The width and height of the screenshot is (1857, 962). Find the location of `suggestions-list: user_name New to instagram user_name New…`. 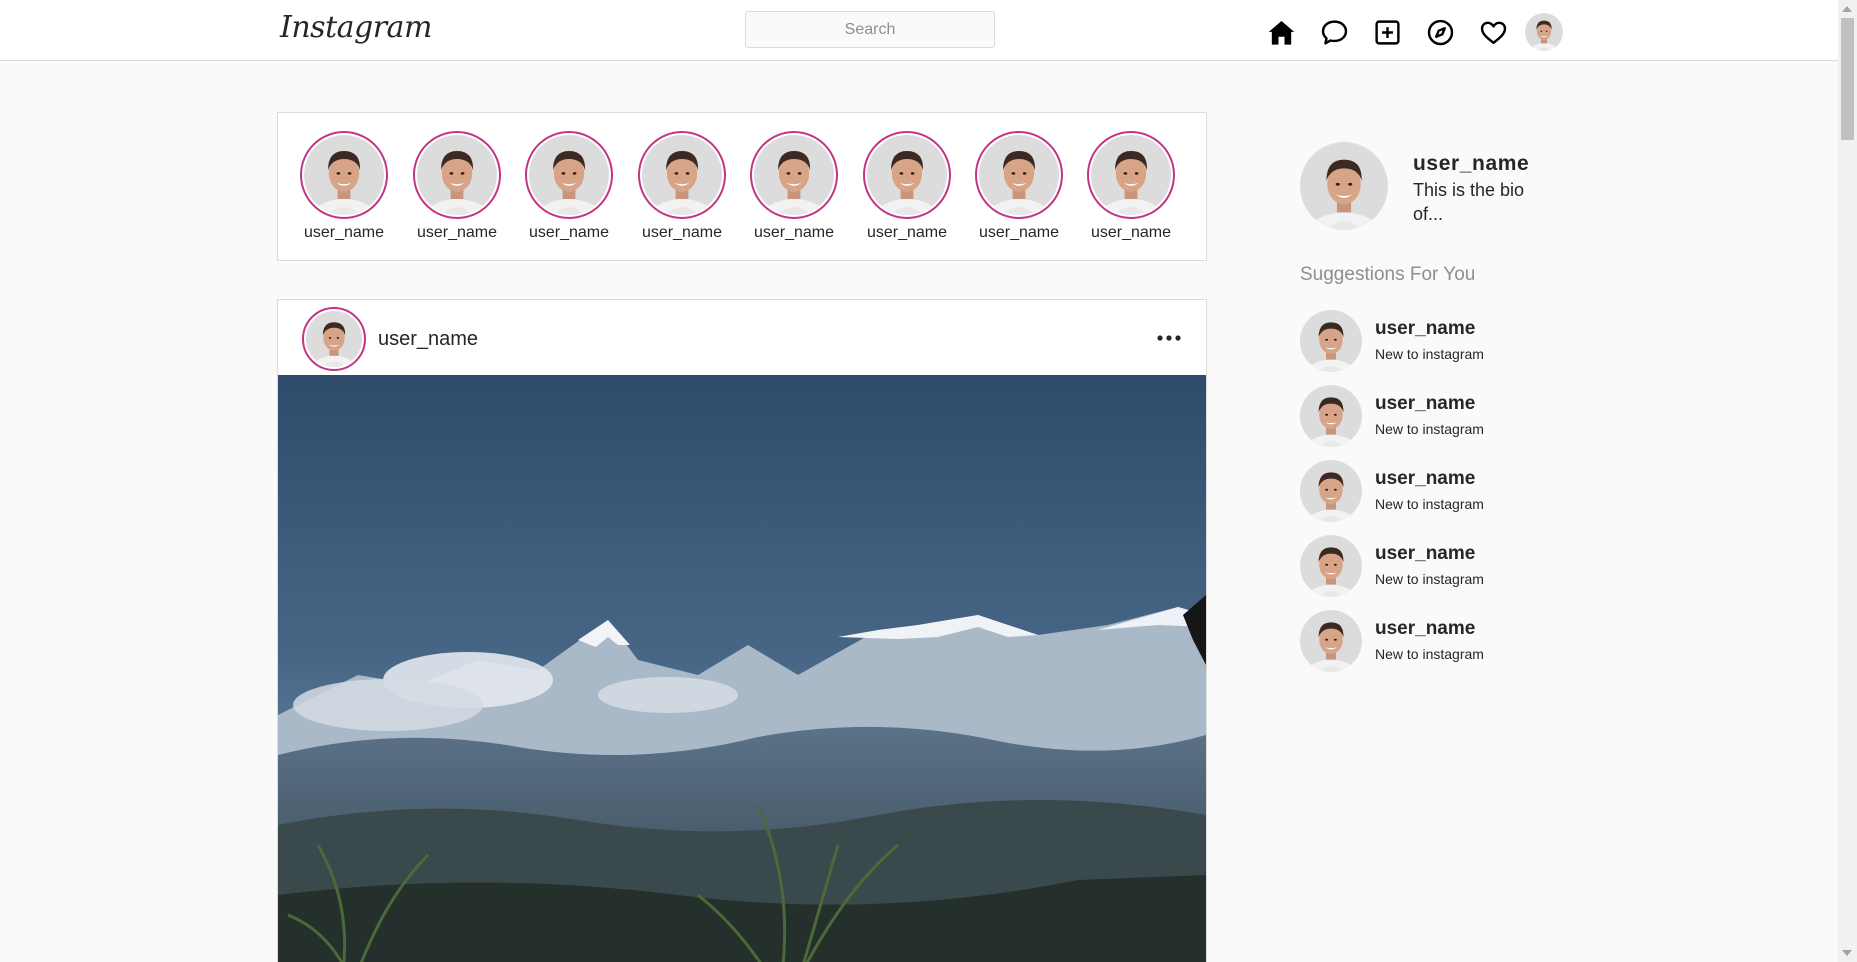

suggestions-list: user_name New to instagram user_name New… is located at coordinates (1450, 497).